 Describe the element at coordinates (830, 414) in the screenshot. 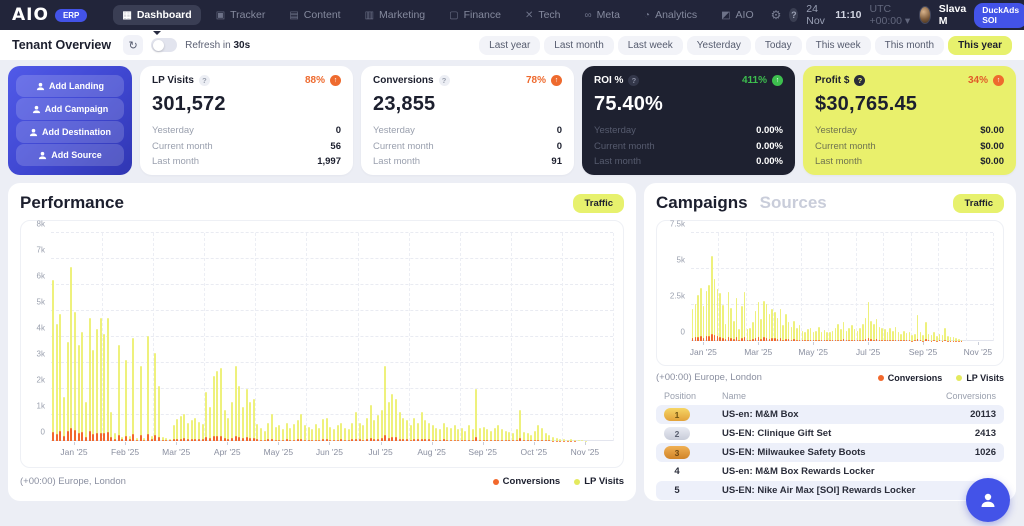

I see `table-row: 1 US-en: M&M Box 20113` at that location.